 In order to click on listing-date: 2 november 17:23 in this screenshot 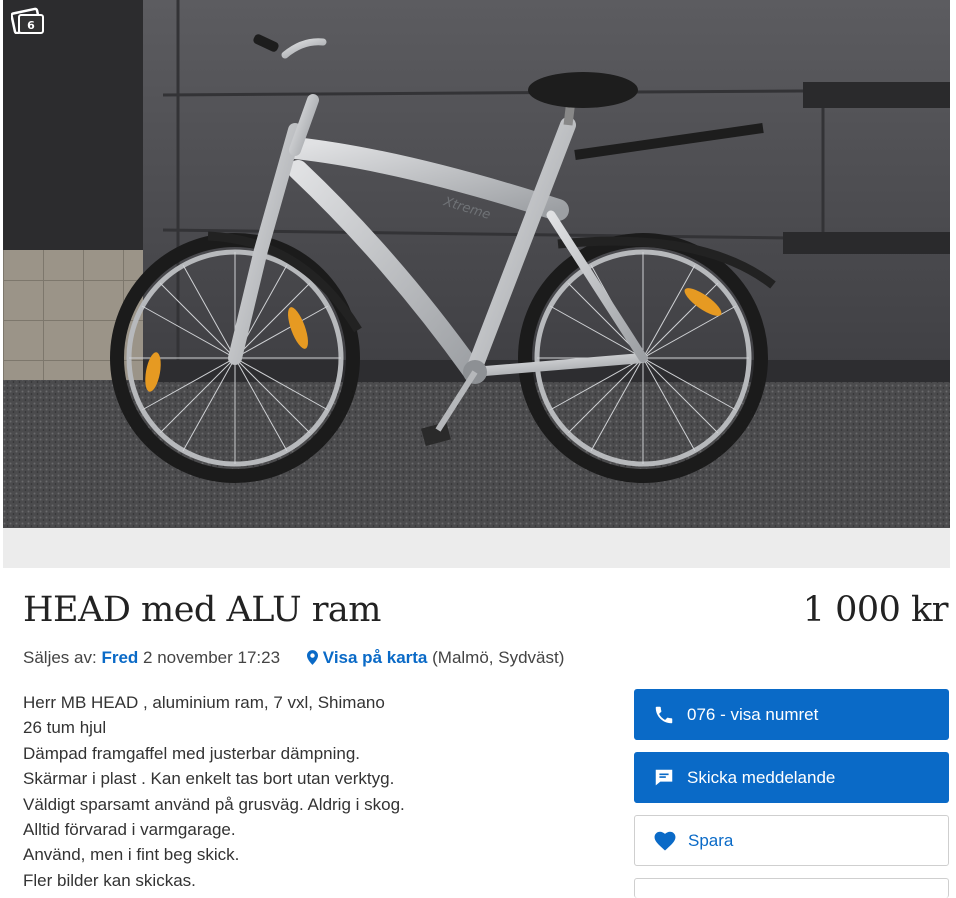, I will do `click(212, 657)`.